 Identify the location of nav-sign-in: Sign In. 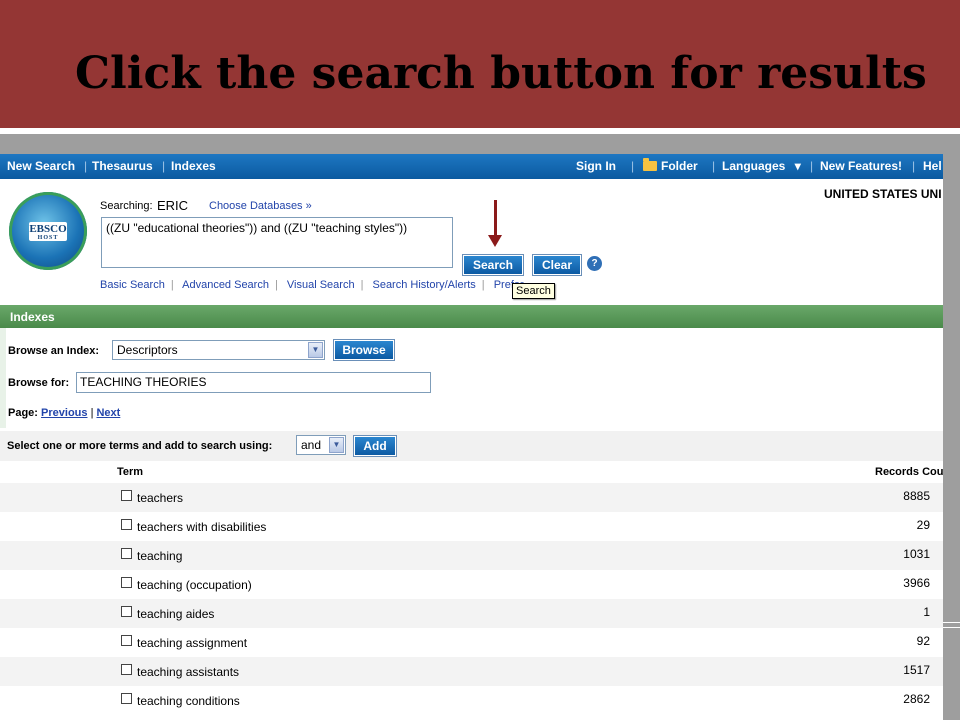
(596, 166).